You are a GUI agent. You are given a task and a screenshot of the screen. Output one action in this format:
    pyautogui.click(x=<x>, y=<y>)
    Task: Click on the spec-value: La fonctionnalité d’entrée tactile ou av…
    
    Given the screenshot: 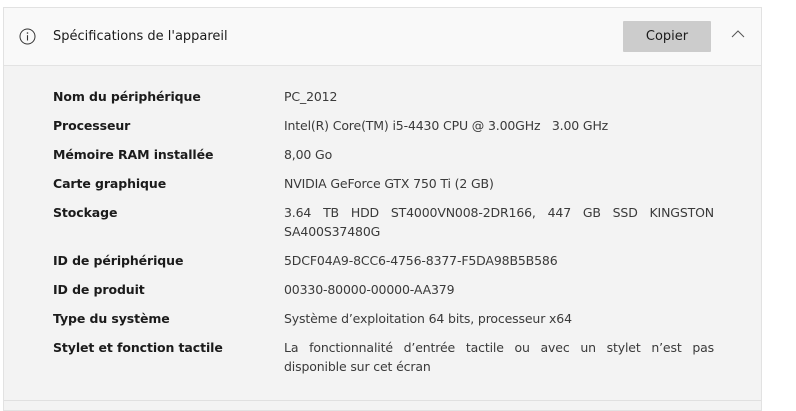 What is the action you would take?
    pyautogui.click(x=499, y=357)
    